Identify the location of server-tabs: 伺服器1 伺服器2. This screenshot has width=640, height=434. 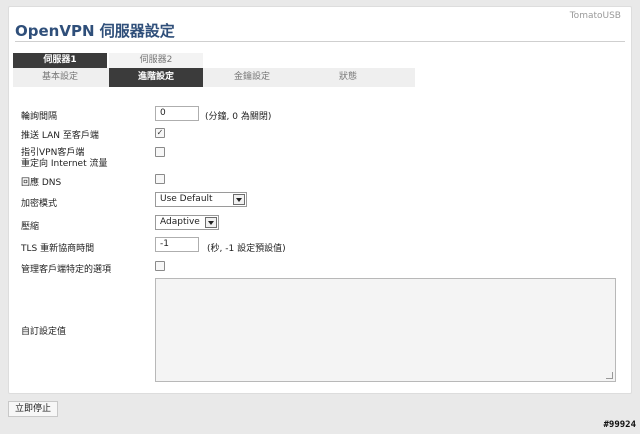
(108, 60).